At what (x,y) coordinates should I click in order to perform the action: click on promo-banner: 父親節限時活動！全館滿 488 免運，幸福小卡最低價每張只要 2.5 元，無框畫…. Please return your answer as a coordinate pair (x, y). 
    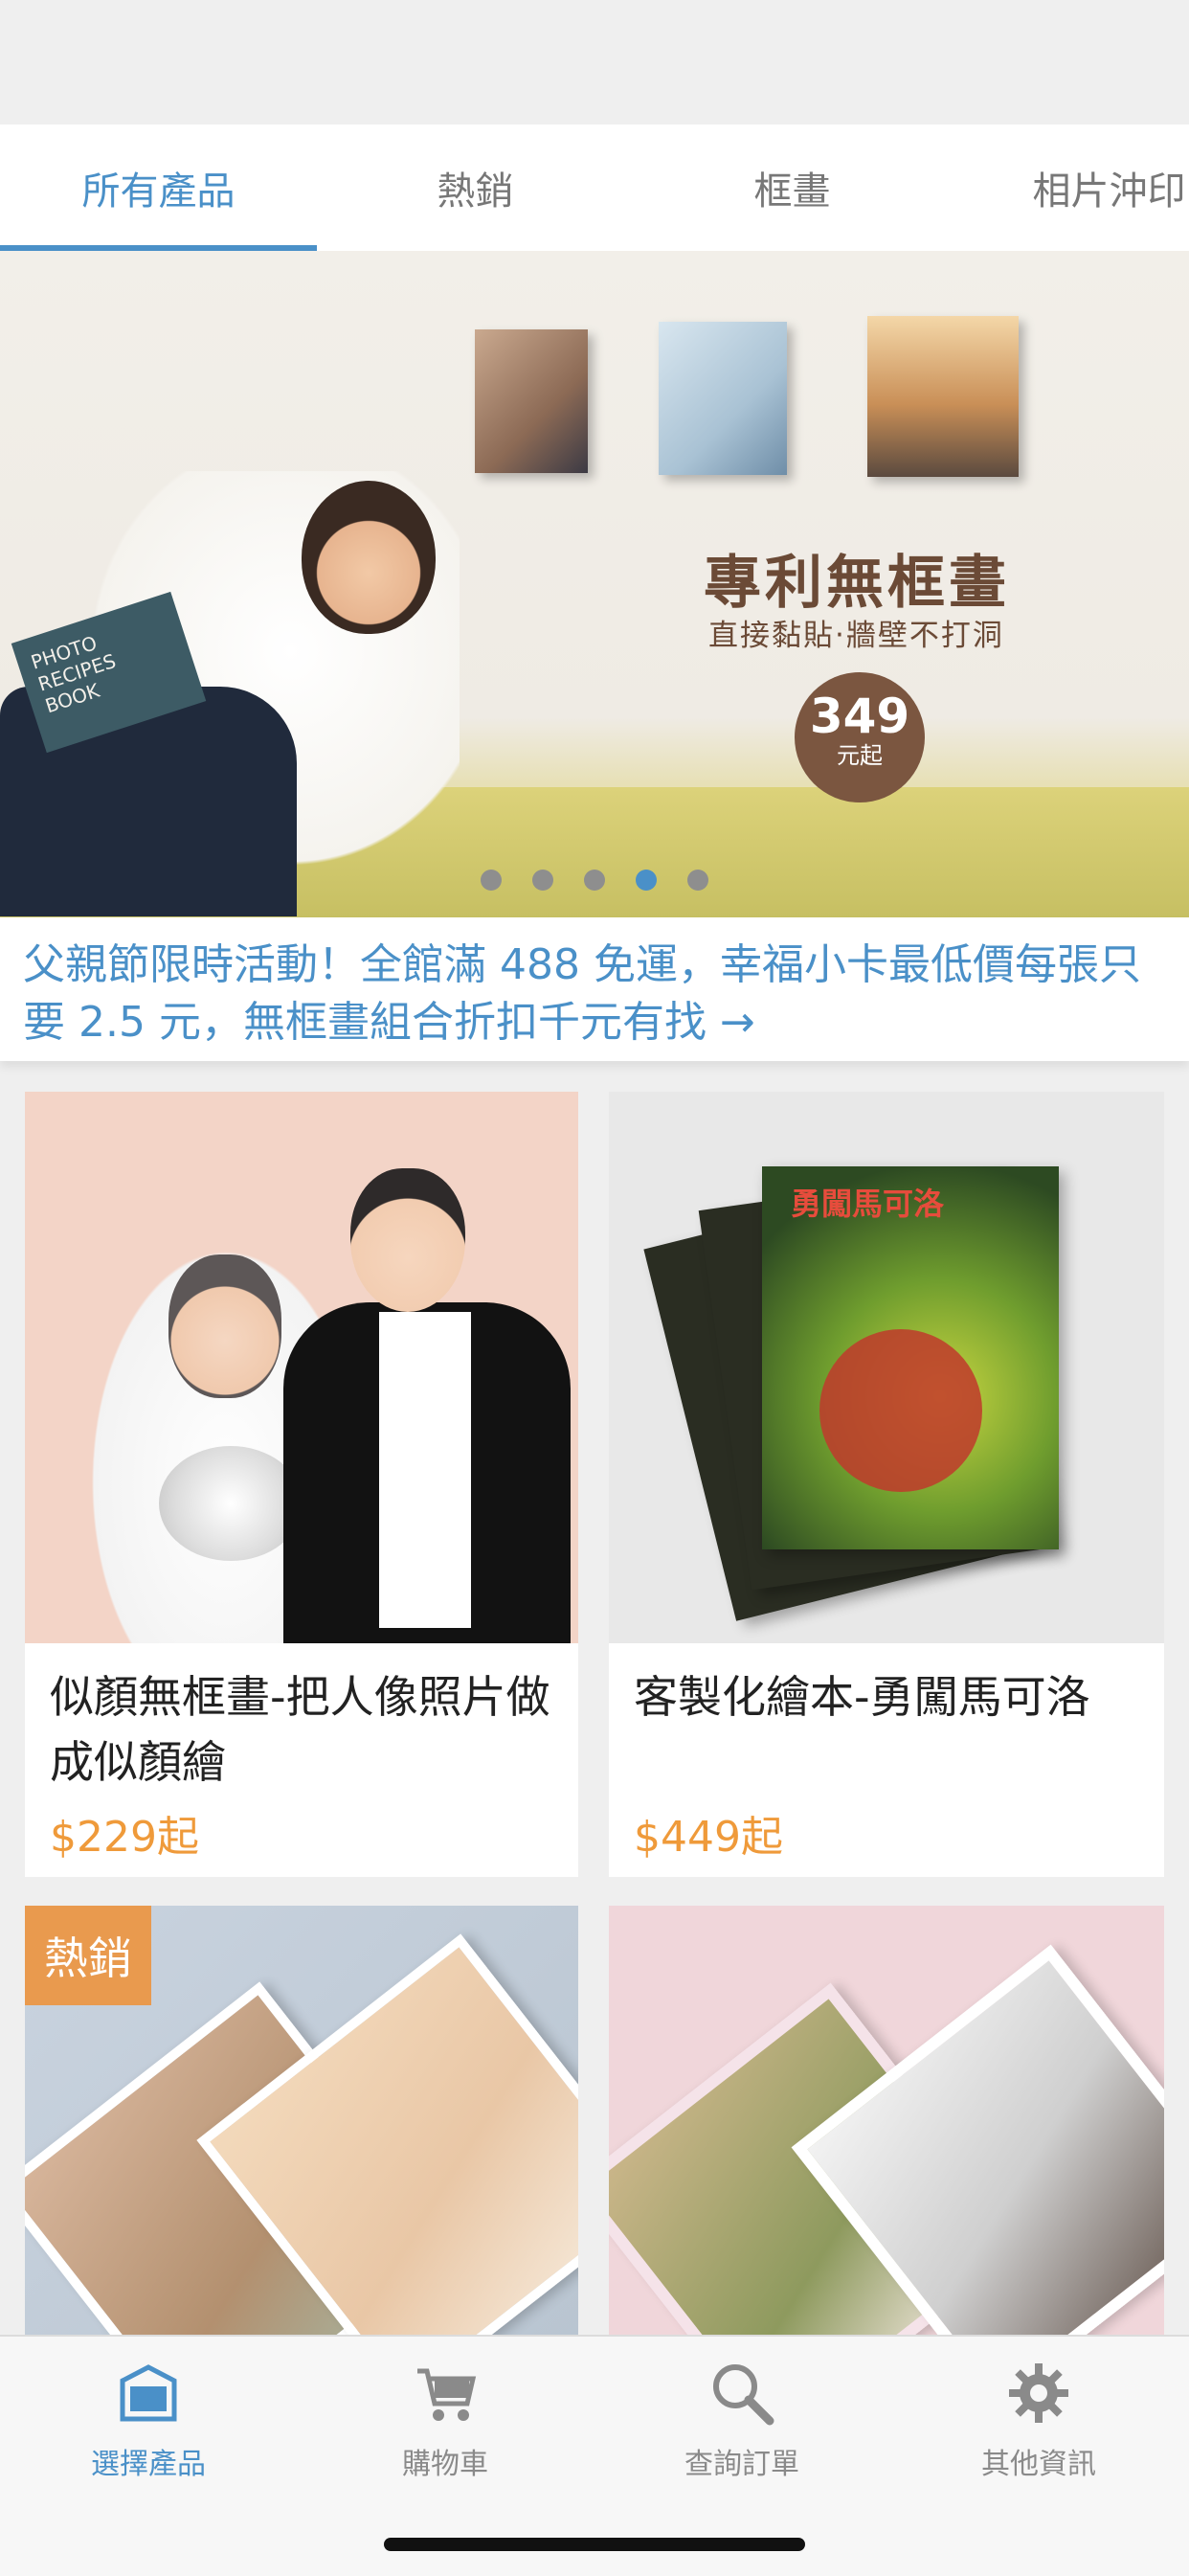
    Looking at the image, I should click on (594, 989).